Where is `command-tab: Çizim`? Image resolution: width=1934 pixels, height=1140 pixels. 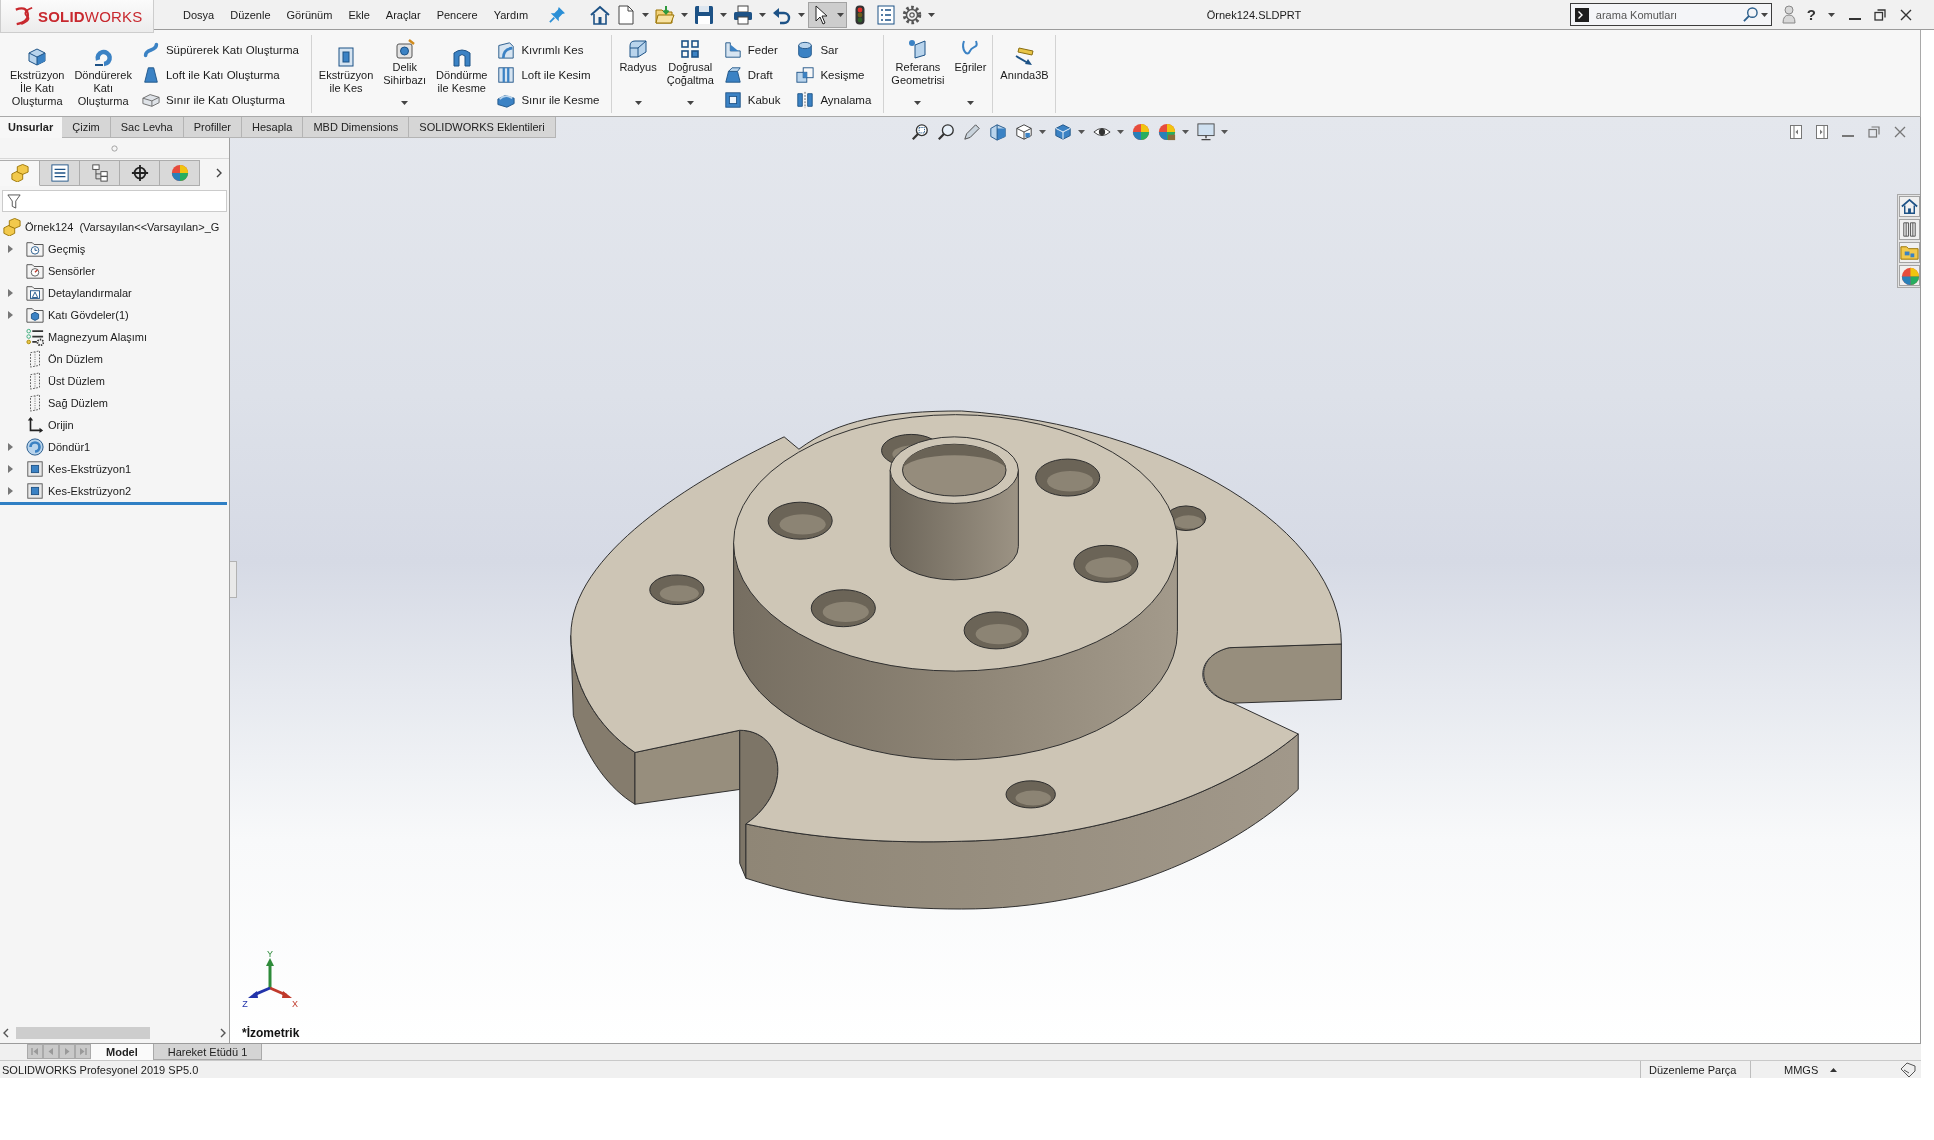 command-tab: Çizim is located at coordinates (86, 127).